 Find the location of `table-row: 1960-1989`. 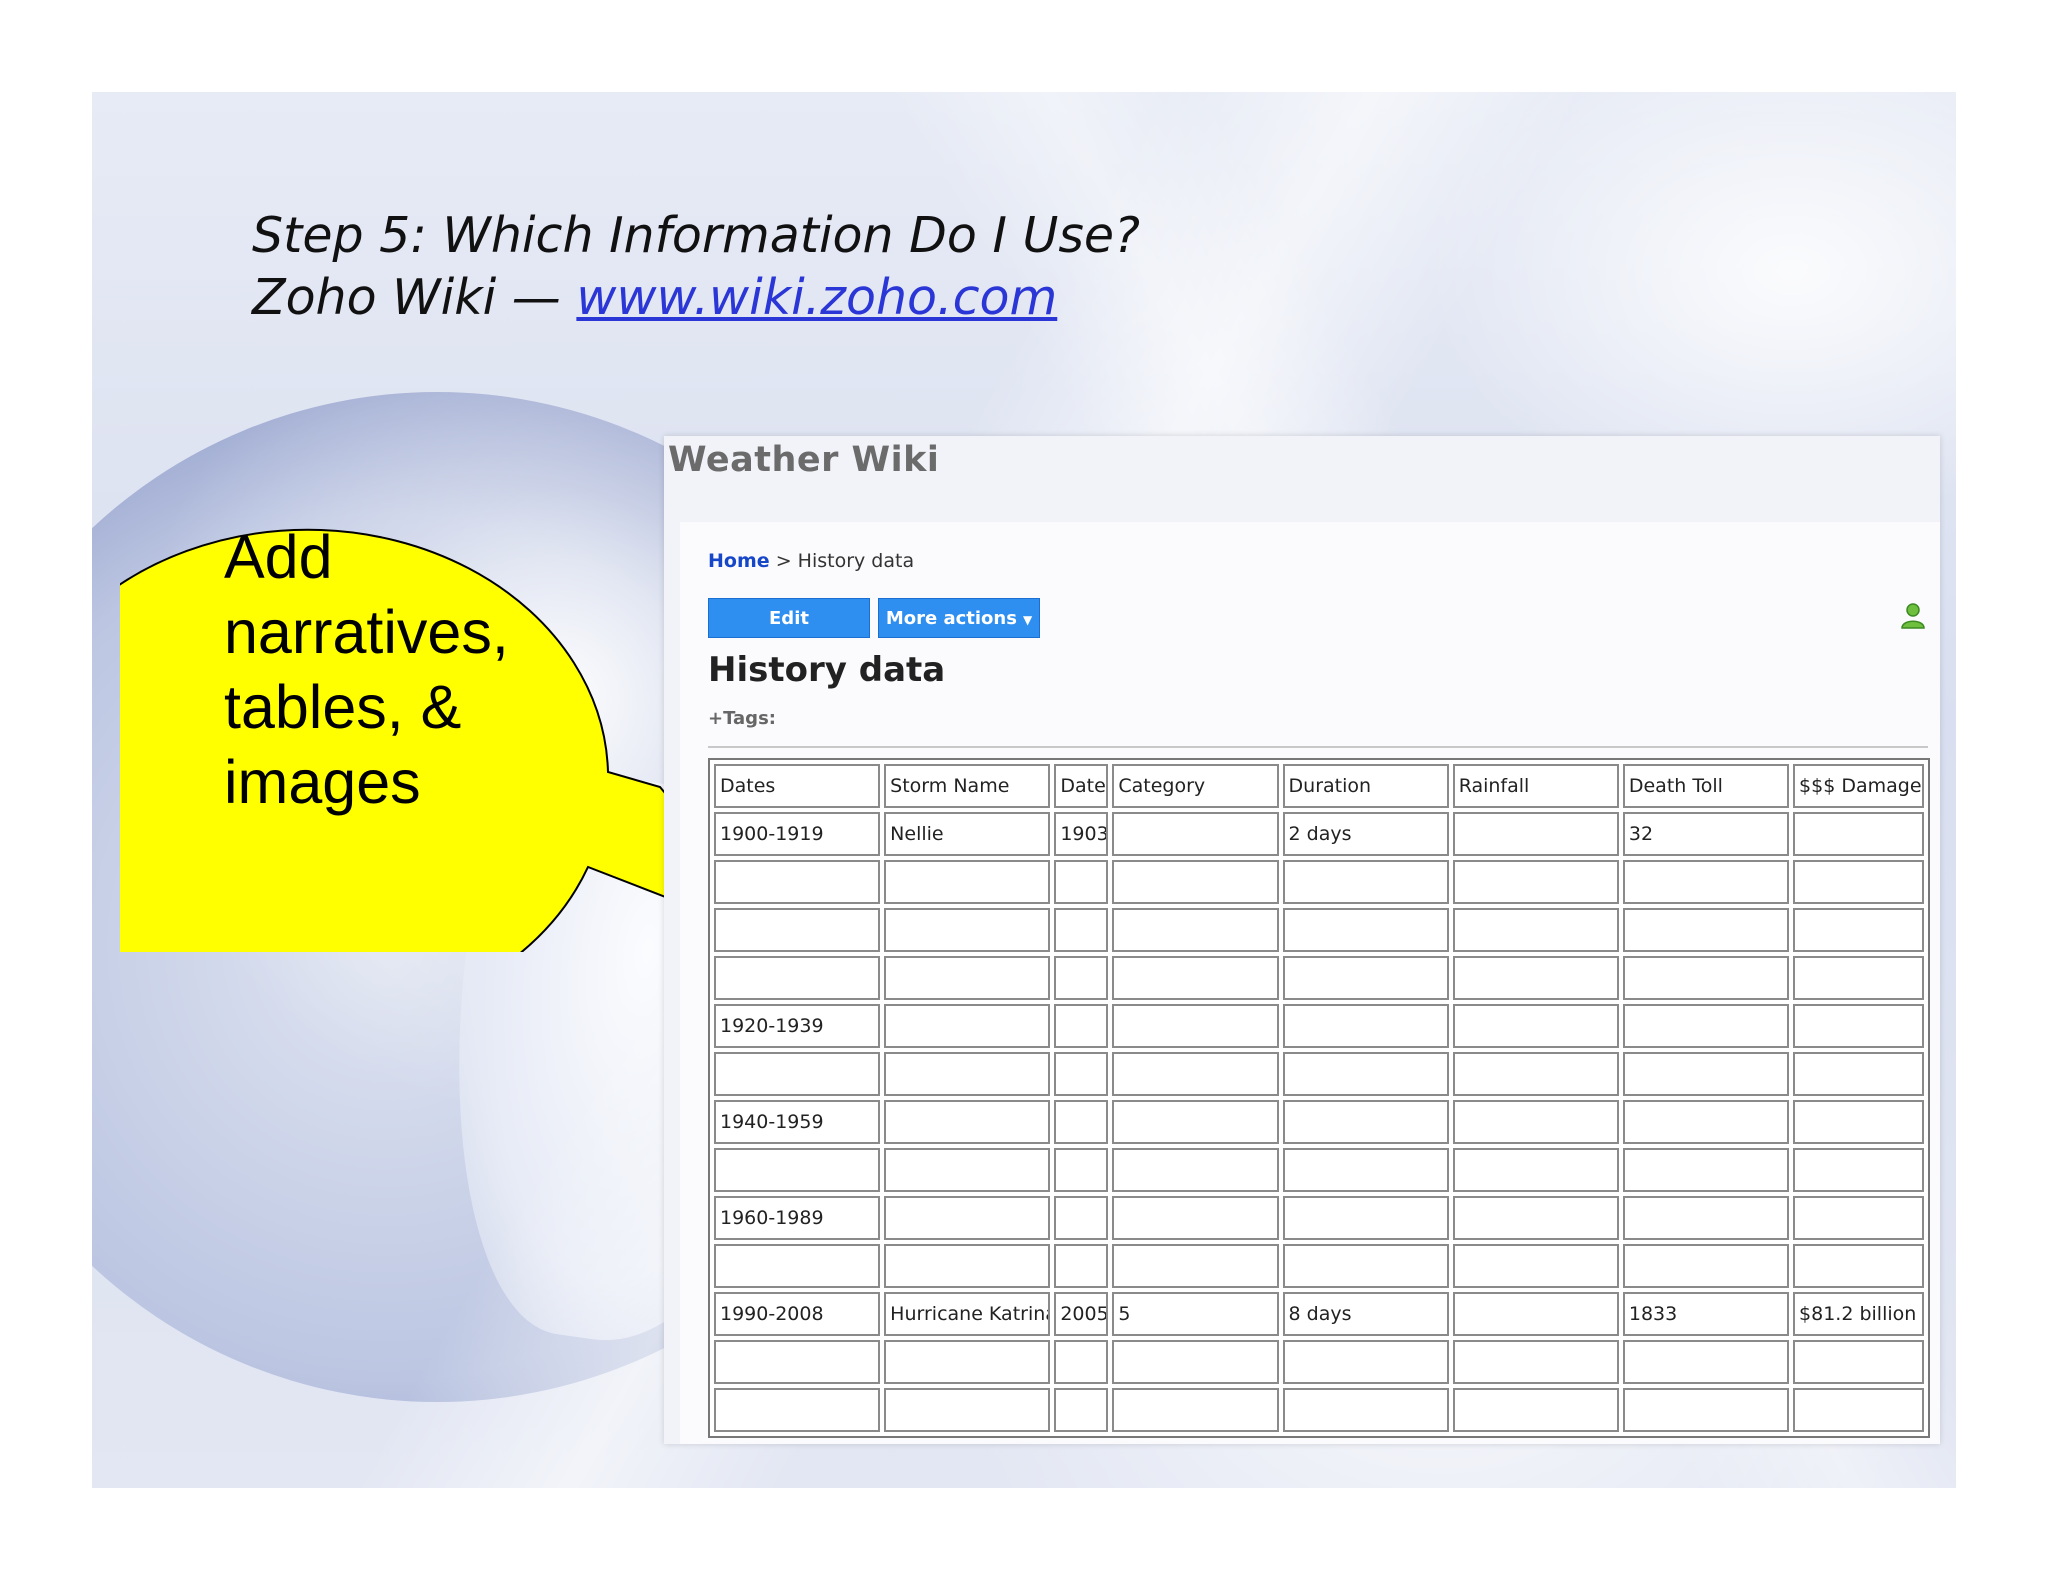

table-row: 1960-1989 is located at coordinates (1319, 1218).